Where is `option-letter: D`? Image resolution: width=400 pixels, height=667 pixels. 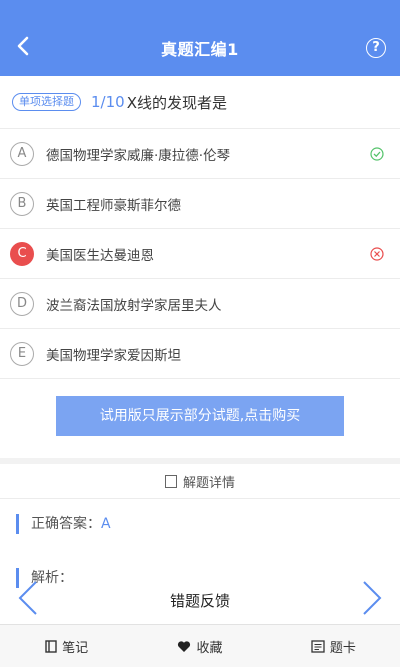 option-letter: D is located at coordinates (22, 303).